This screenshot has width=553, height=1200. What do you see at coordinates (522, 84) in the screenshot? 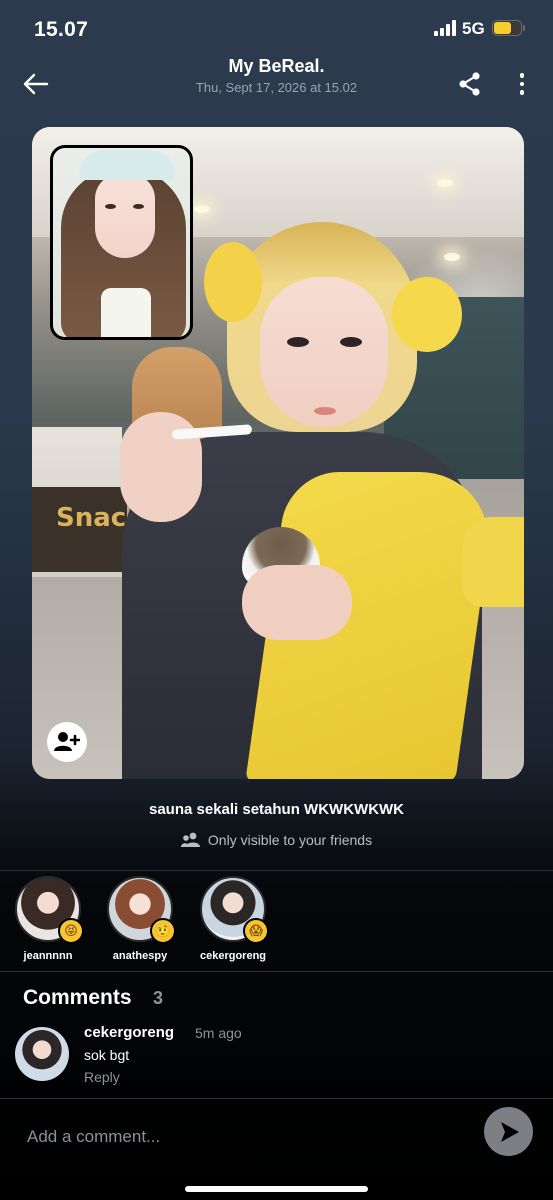
I see `more-options-button` at bounding box center [522, 84].